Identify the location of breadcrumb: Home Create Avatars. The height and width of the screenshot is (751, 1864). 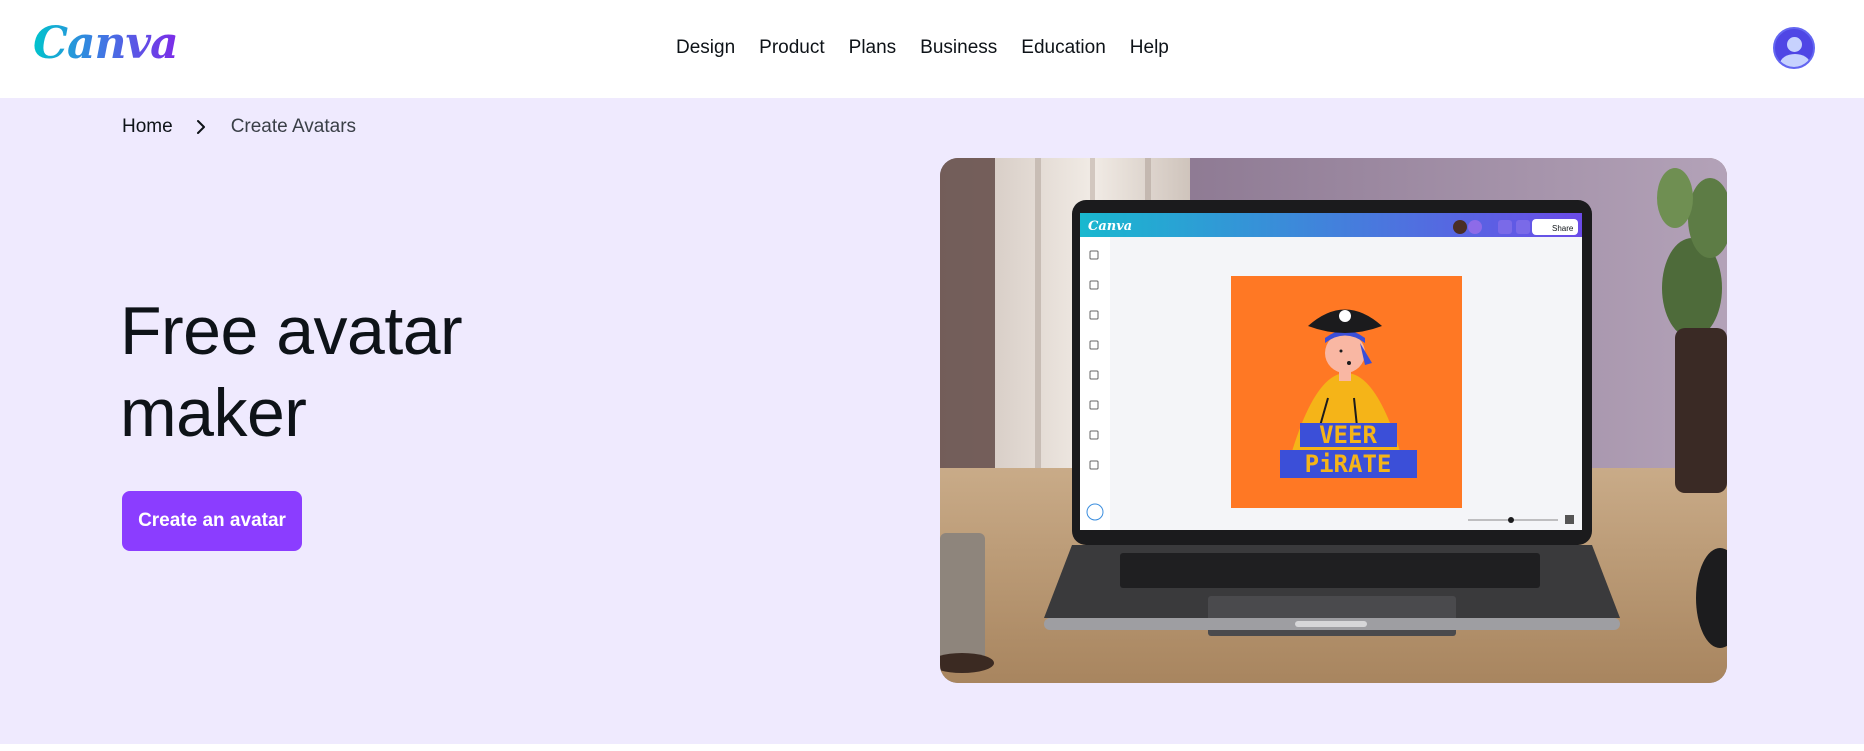
(239, 127).